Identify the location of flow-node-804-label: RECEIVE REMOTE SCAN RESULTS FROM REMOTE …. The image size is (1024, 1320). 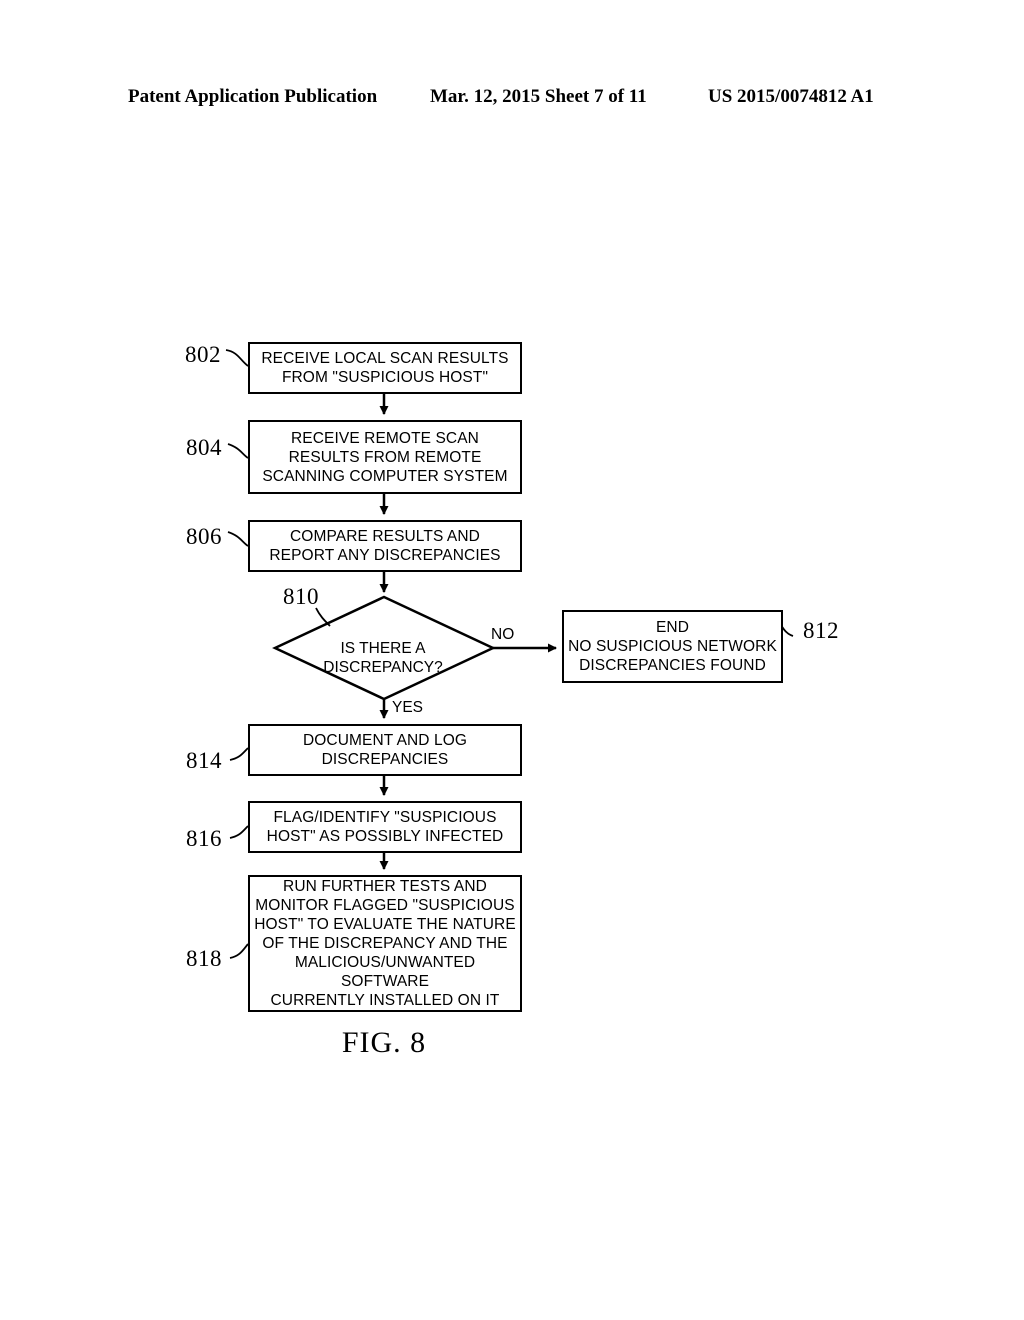
(385, 457).